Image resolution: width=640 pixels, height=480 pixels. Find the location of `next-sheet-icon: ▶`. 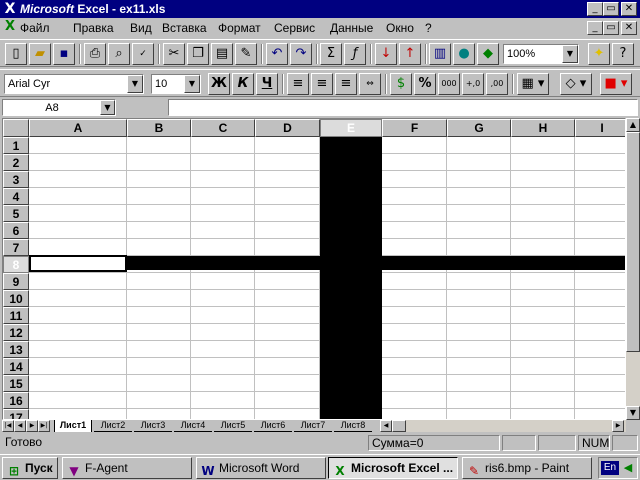

next-sheet-icon: ▶ is located at coordinates (32, 426).